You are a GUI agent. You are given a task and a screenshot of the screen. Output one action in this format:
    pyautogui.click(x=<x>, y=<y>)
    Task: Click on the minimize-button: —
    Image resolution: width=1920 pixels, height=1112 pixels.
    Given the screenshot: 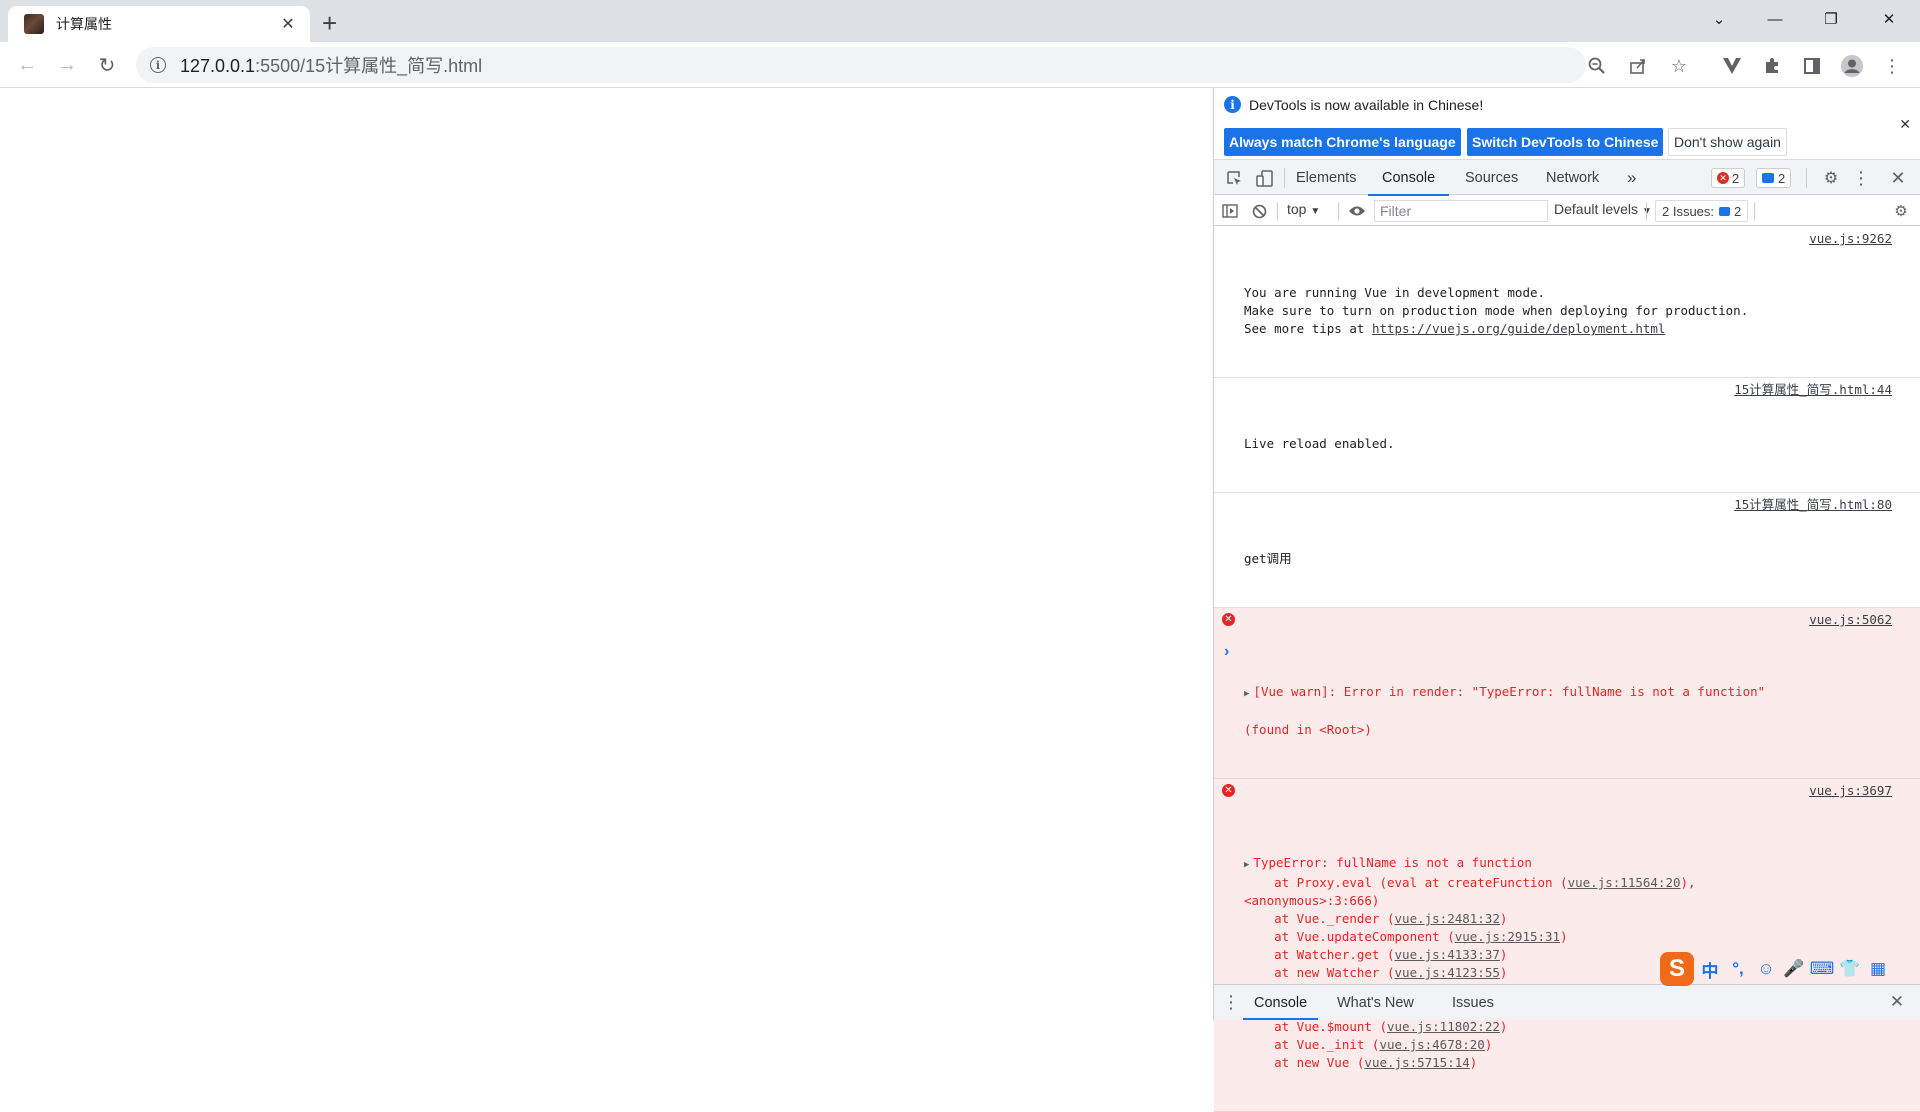 What is the action you would take?
    pyautogui.click(x=1775, y=19)
    